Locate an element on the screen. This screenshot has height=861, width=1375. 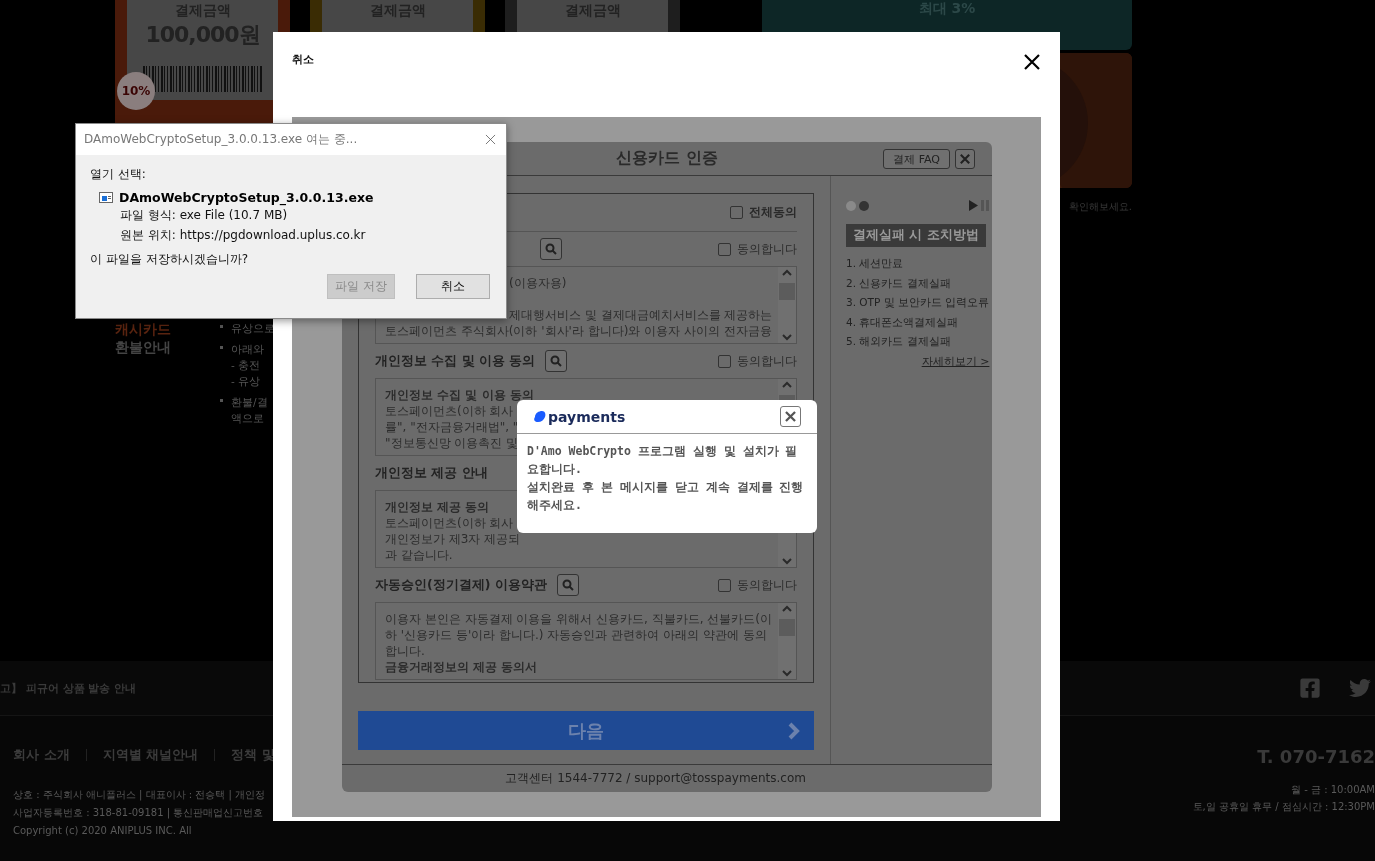
facebook-icon is located at coordinates (1310, 688).